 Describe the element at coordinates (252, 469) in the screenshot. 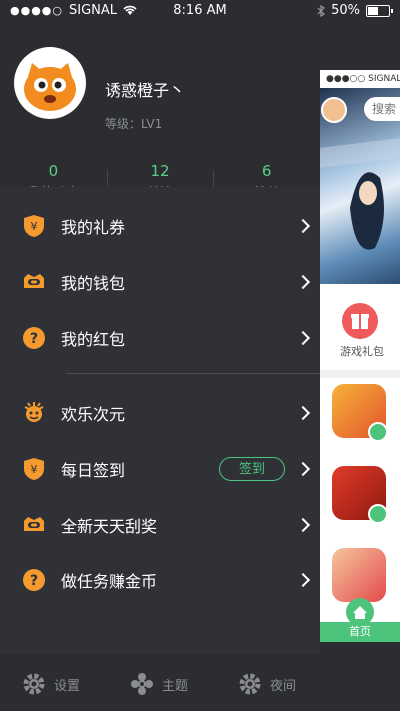

I see `checkin-button: 签到` at that location.